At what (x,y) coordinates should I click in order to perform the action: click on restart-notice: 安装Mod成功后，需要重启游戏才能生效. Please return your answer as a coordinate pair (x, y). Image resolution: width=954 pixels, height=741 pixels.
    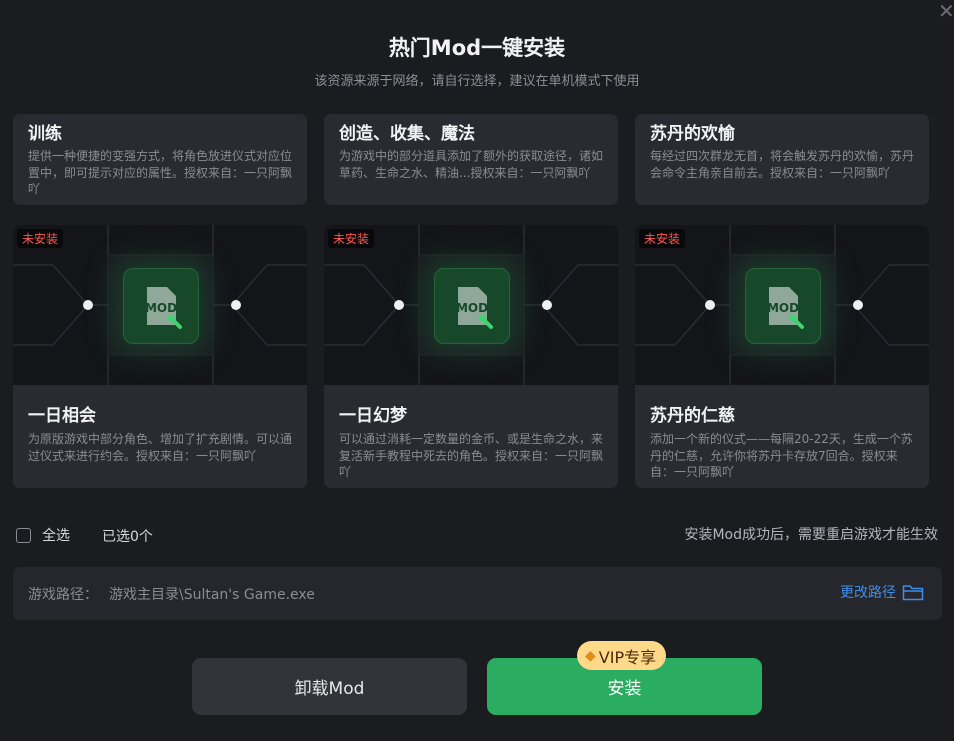
    Looking at the image, I should click on (811, 535).